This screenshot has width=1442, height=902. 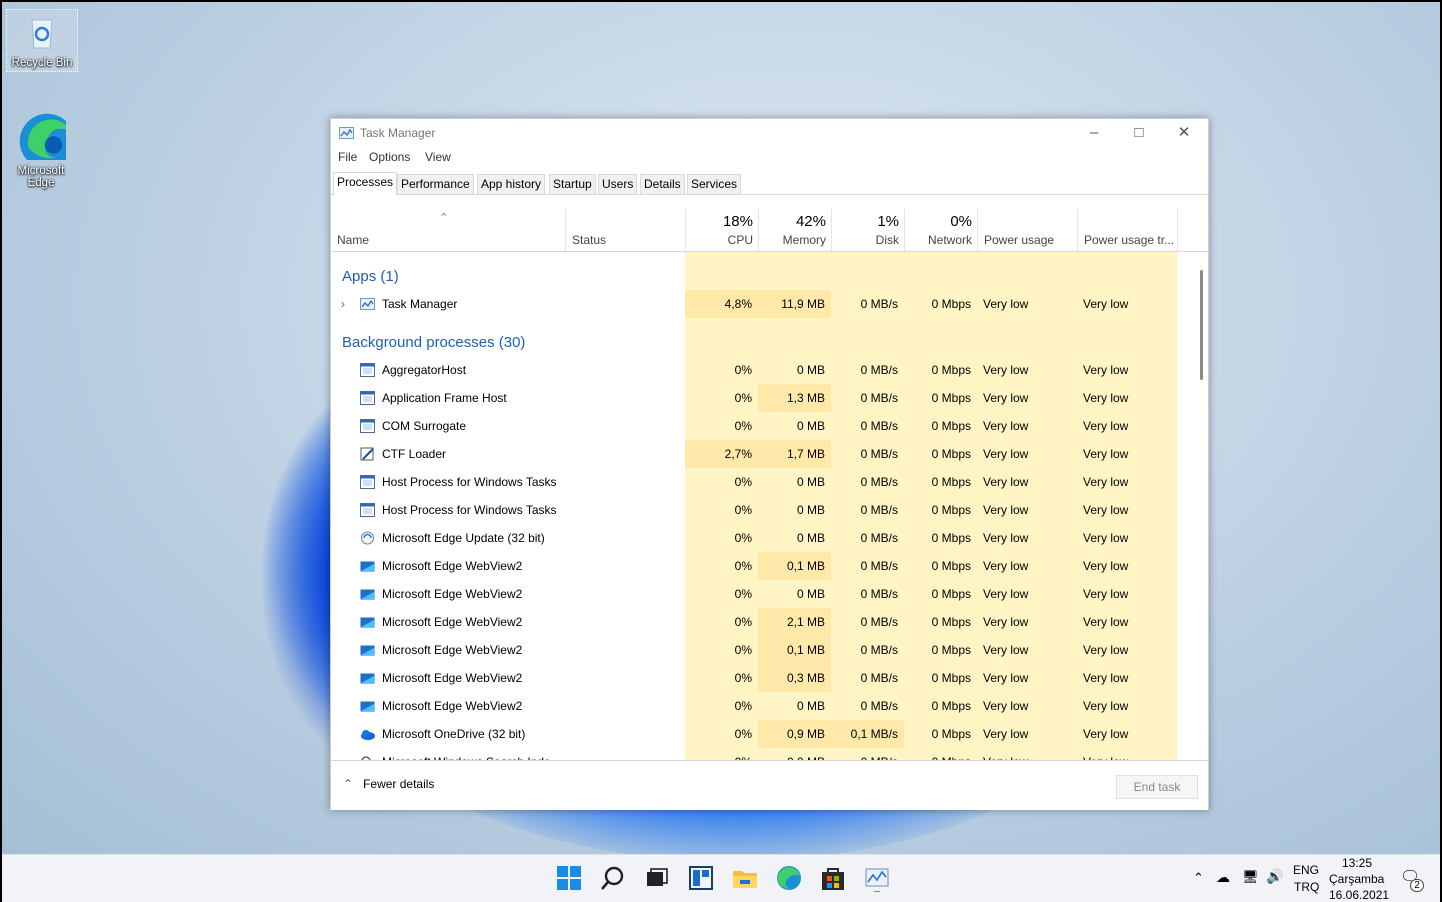 What do you see at coordinates (949, 240) in the screenshot?
I see `column-network-label: Network` at bounding box center [949, 240].